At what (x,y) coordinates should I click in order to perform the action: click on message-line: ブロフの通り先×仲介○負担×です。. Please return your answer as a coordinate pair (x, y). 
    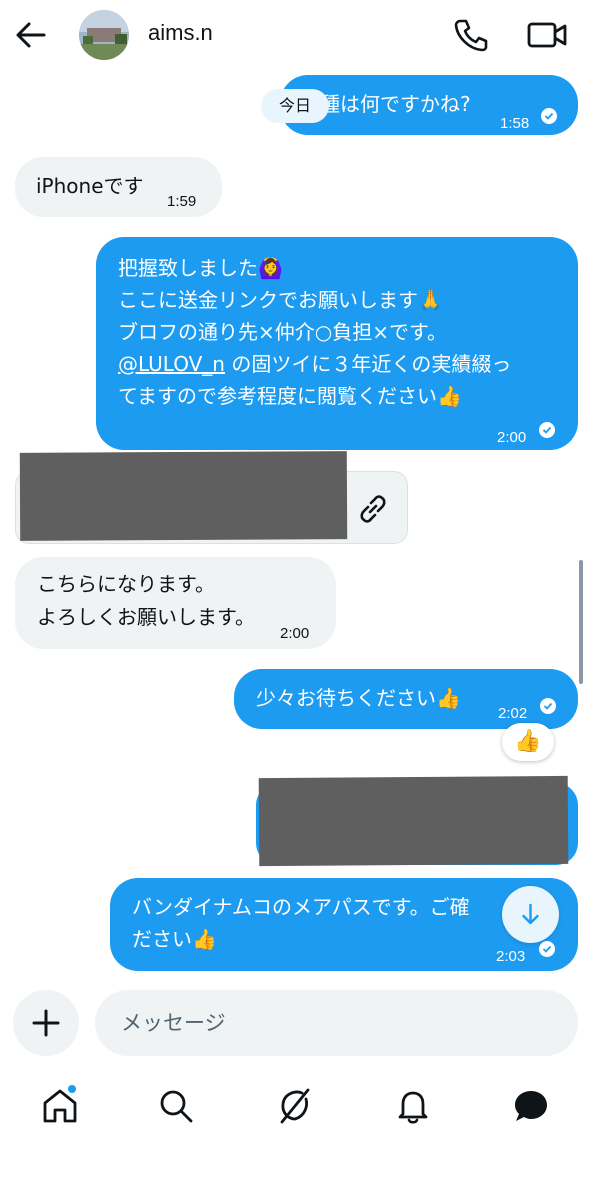
    Looking at the image, I should click on (282, 332).